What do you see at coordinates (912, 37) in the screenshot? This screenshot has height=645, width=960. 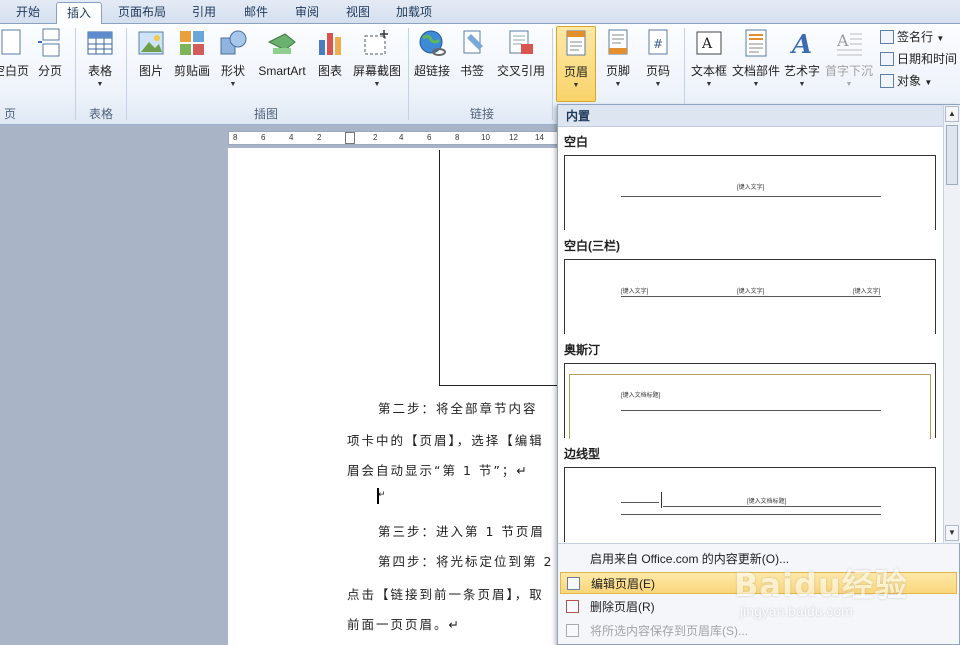 I see `signature-line-button: 签名行 ▼` at bounding box center [912, 37].